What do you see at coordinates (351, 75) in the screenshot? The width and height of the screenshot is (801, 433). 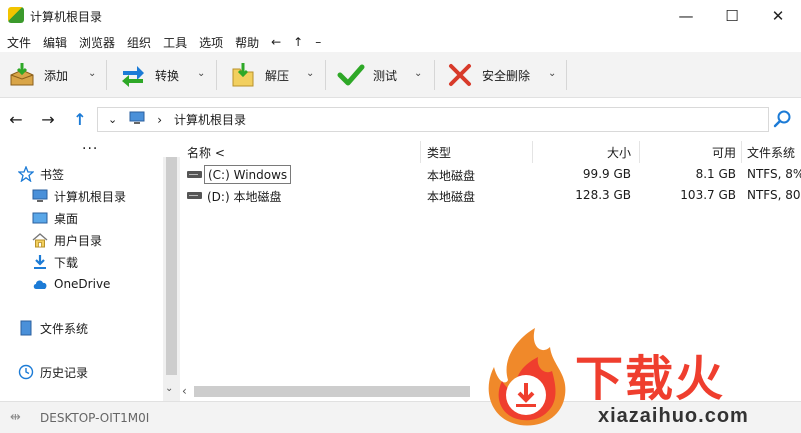 I see `test-check-icon` at bounding box center [351, 75].